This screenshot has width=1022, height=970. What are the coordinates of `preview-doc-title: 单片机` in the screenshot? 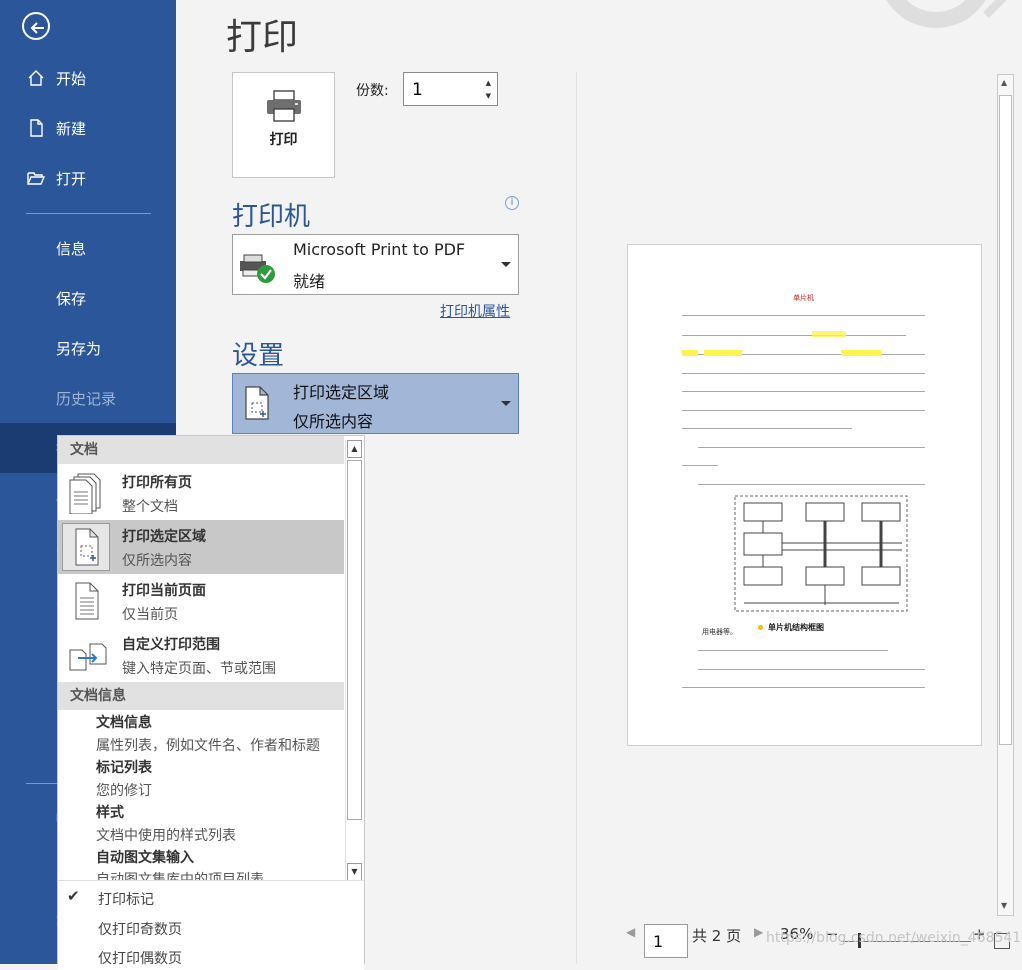 It's located at (803, 298).